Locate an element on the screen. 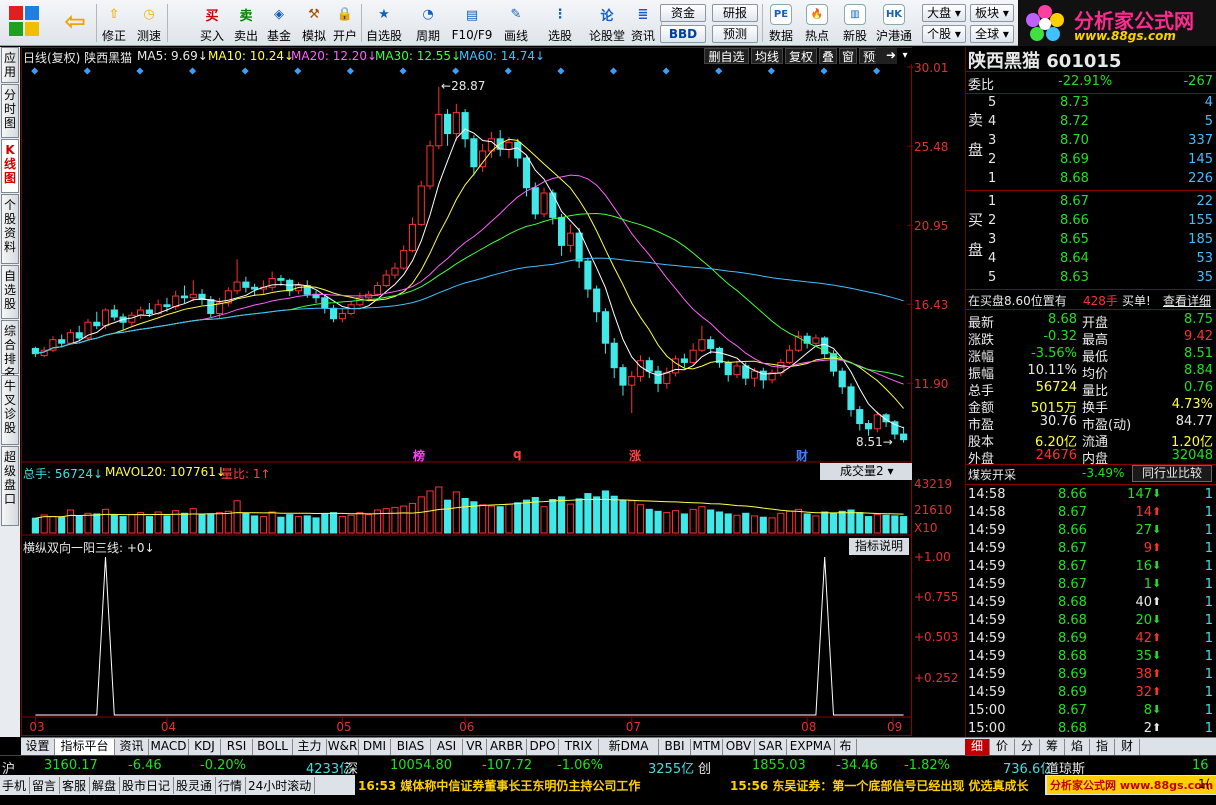  right-tab-细: 细 is located at coordinates (977, 747).